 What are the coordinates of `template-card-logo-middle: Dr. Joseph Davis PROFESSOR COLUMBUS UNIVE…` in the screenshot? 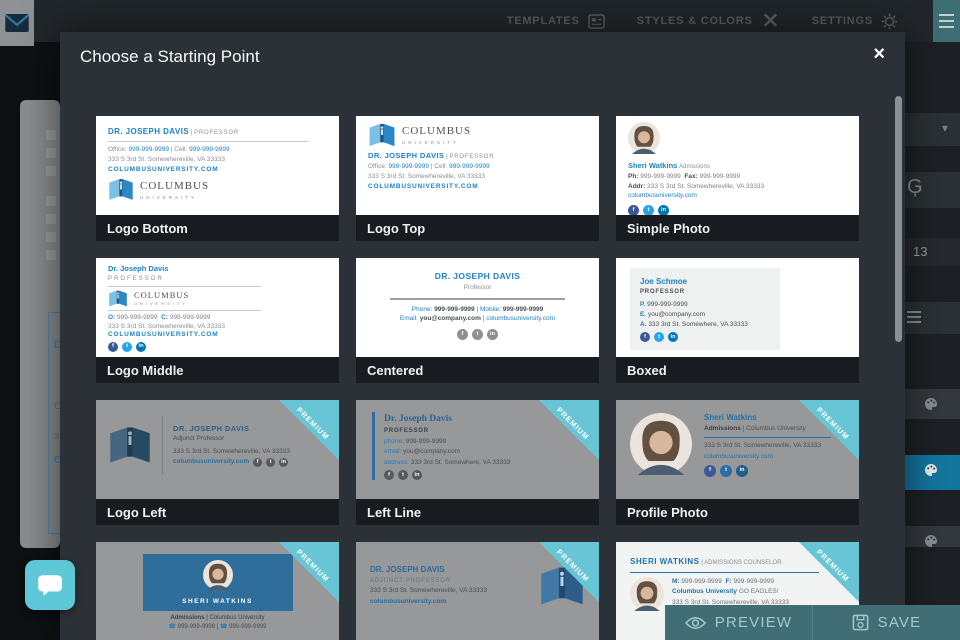 It's located at (217, 320).